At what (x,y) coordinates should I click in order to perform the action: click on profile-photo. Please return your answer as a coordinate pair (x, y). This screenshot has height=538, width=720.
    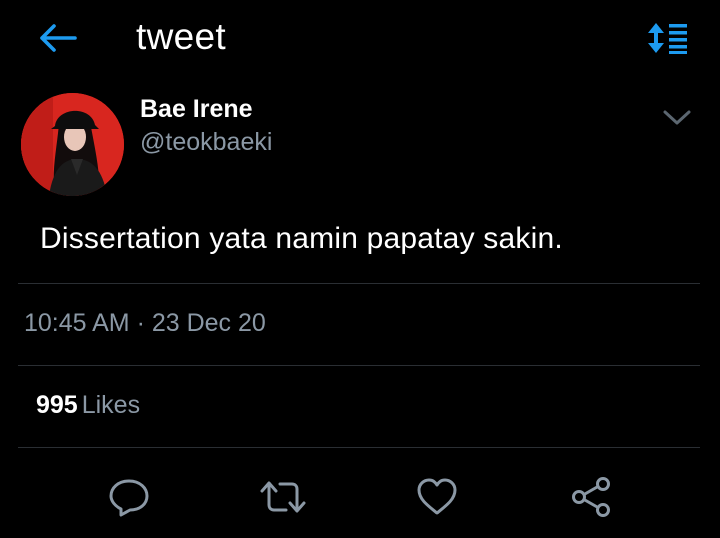
    Looking at the image, I should click on (72, 144).